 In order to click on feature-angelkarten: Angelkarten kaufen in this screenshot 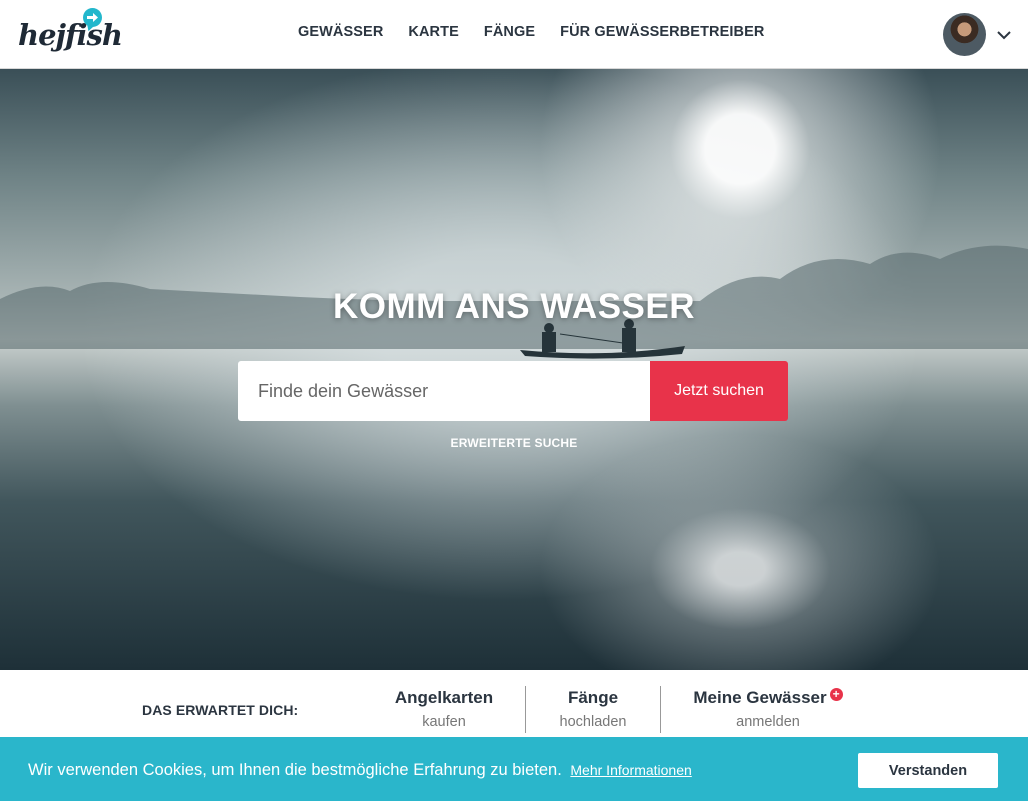, I will do `click(444, 709)`.